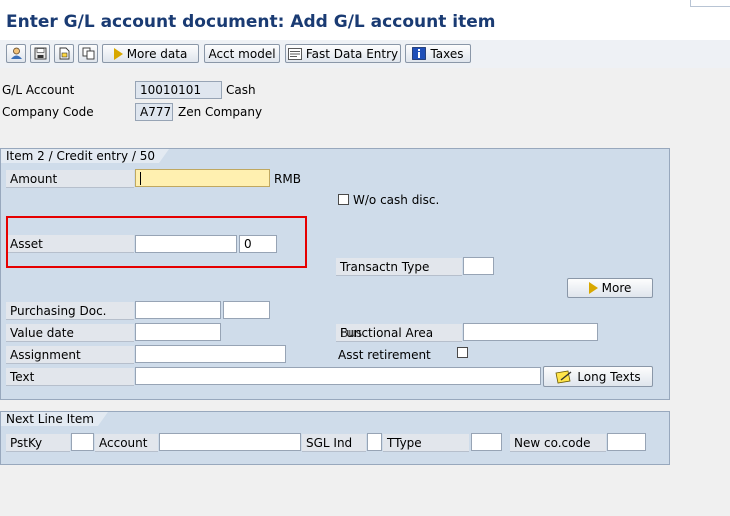  What do you see at coordinates (294, 53) in the screenshot?
I see `edit-list-icon` at bounding box center [294, 53].